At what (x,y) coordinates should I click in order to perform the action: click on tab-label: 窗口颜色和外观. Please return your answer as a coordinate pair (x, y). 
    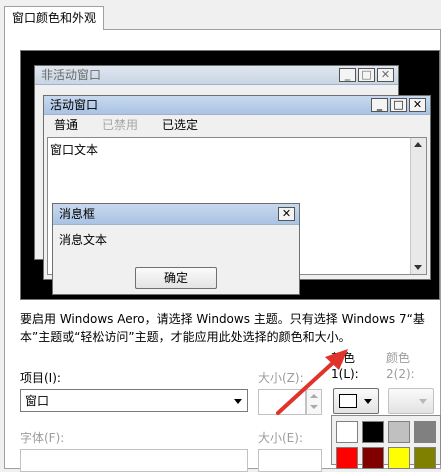
    Looking at the image, I should click on (53, 18).